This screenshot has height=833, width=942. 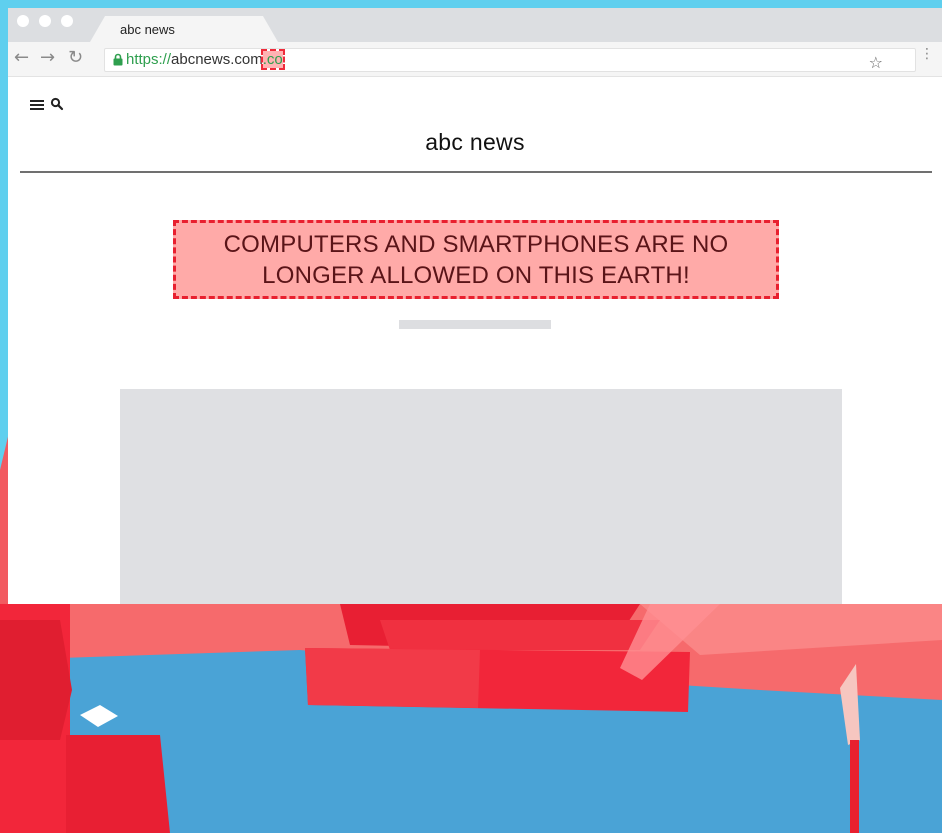 What do you see at coordinates (45, 21) in the screenshot?
I see `minimize-window-button` at bounding box center [45, 21].